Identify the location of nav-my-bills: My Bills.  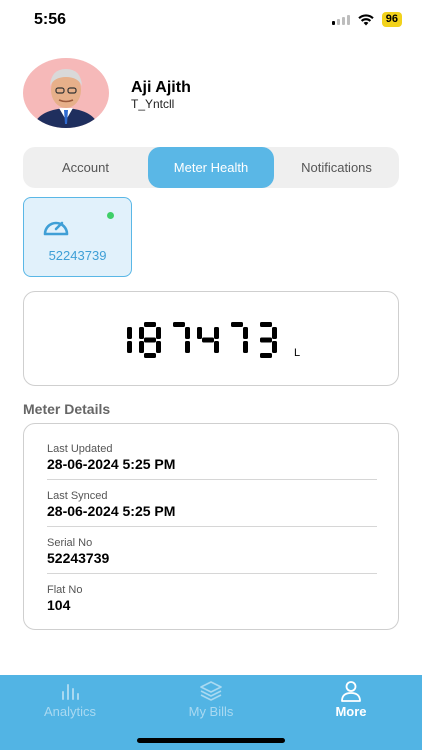
(211, 705).